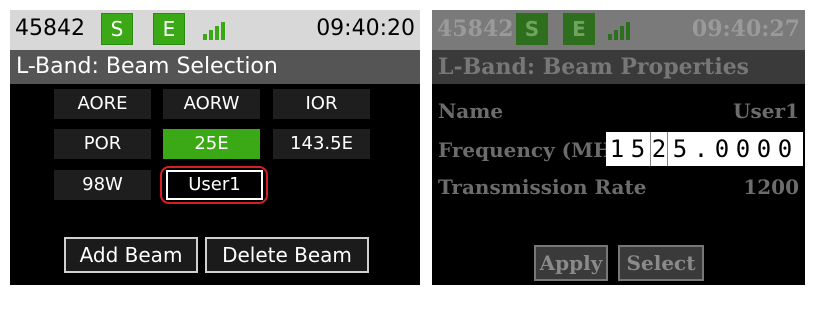  Describe the element at coordinates (535, 150) in the screenshot. I see `frequency-label: Frequency (MHz)` at that location.